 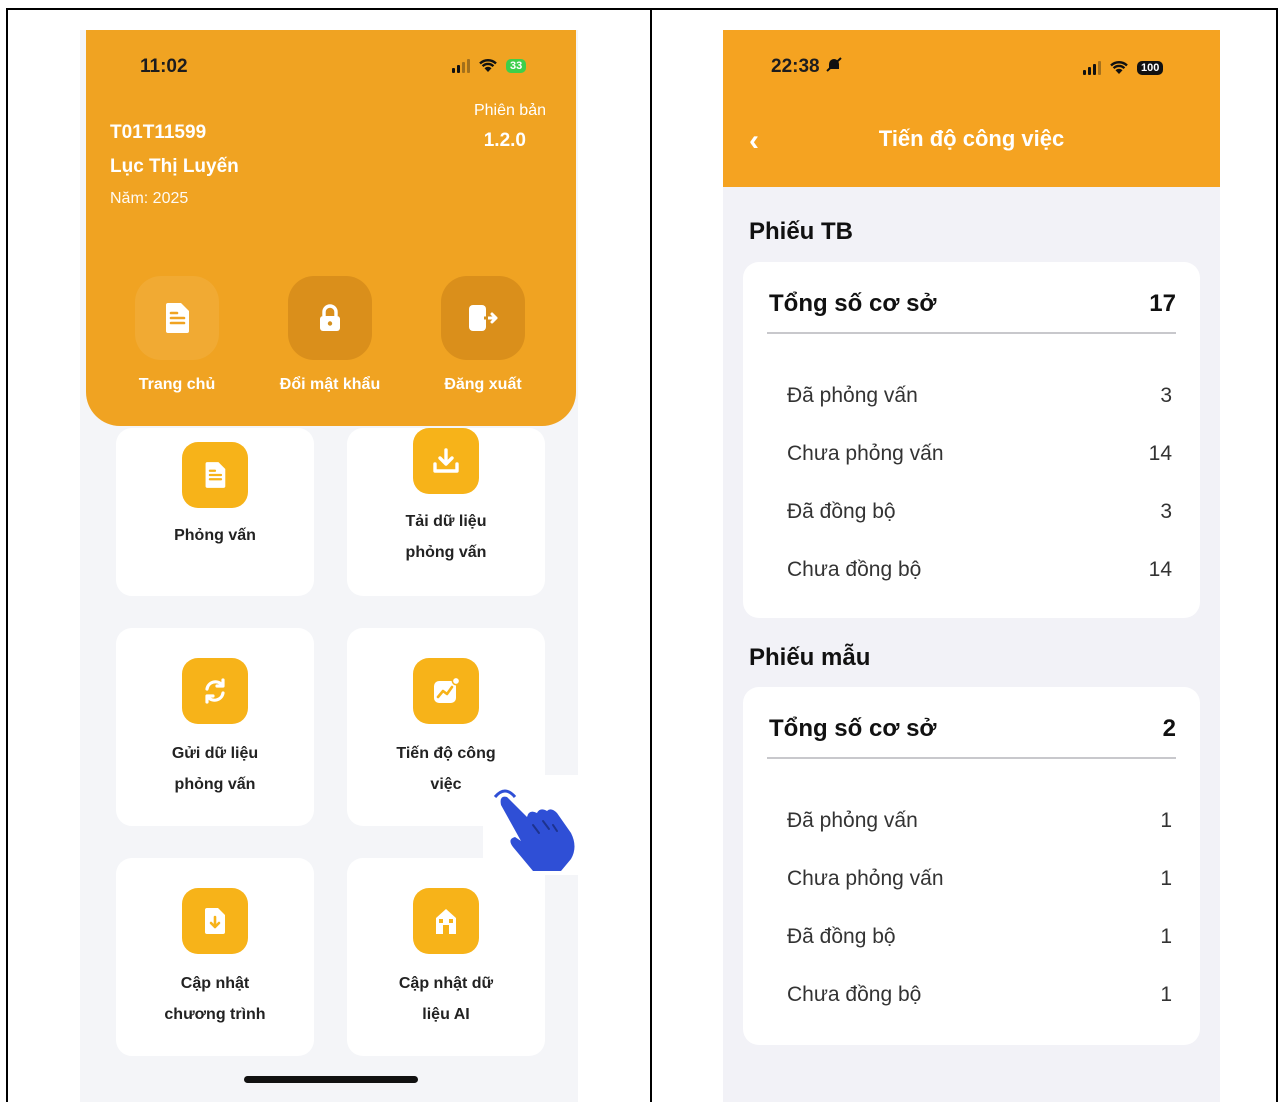 What do you see at coordinates (530, 825) in the screenshot?
I see `pointer-hand-icon` at bounding box center [530, 825].